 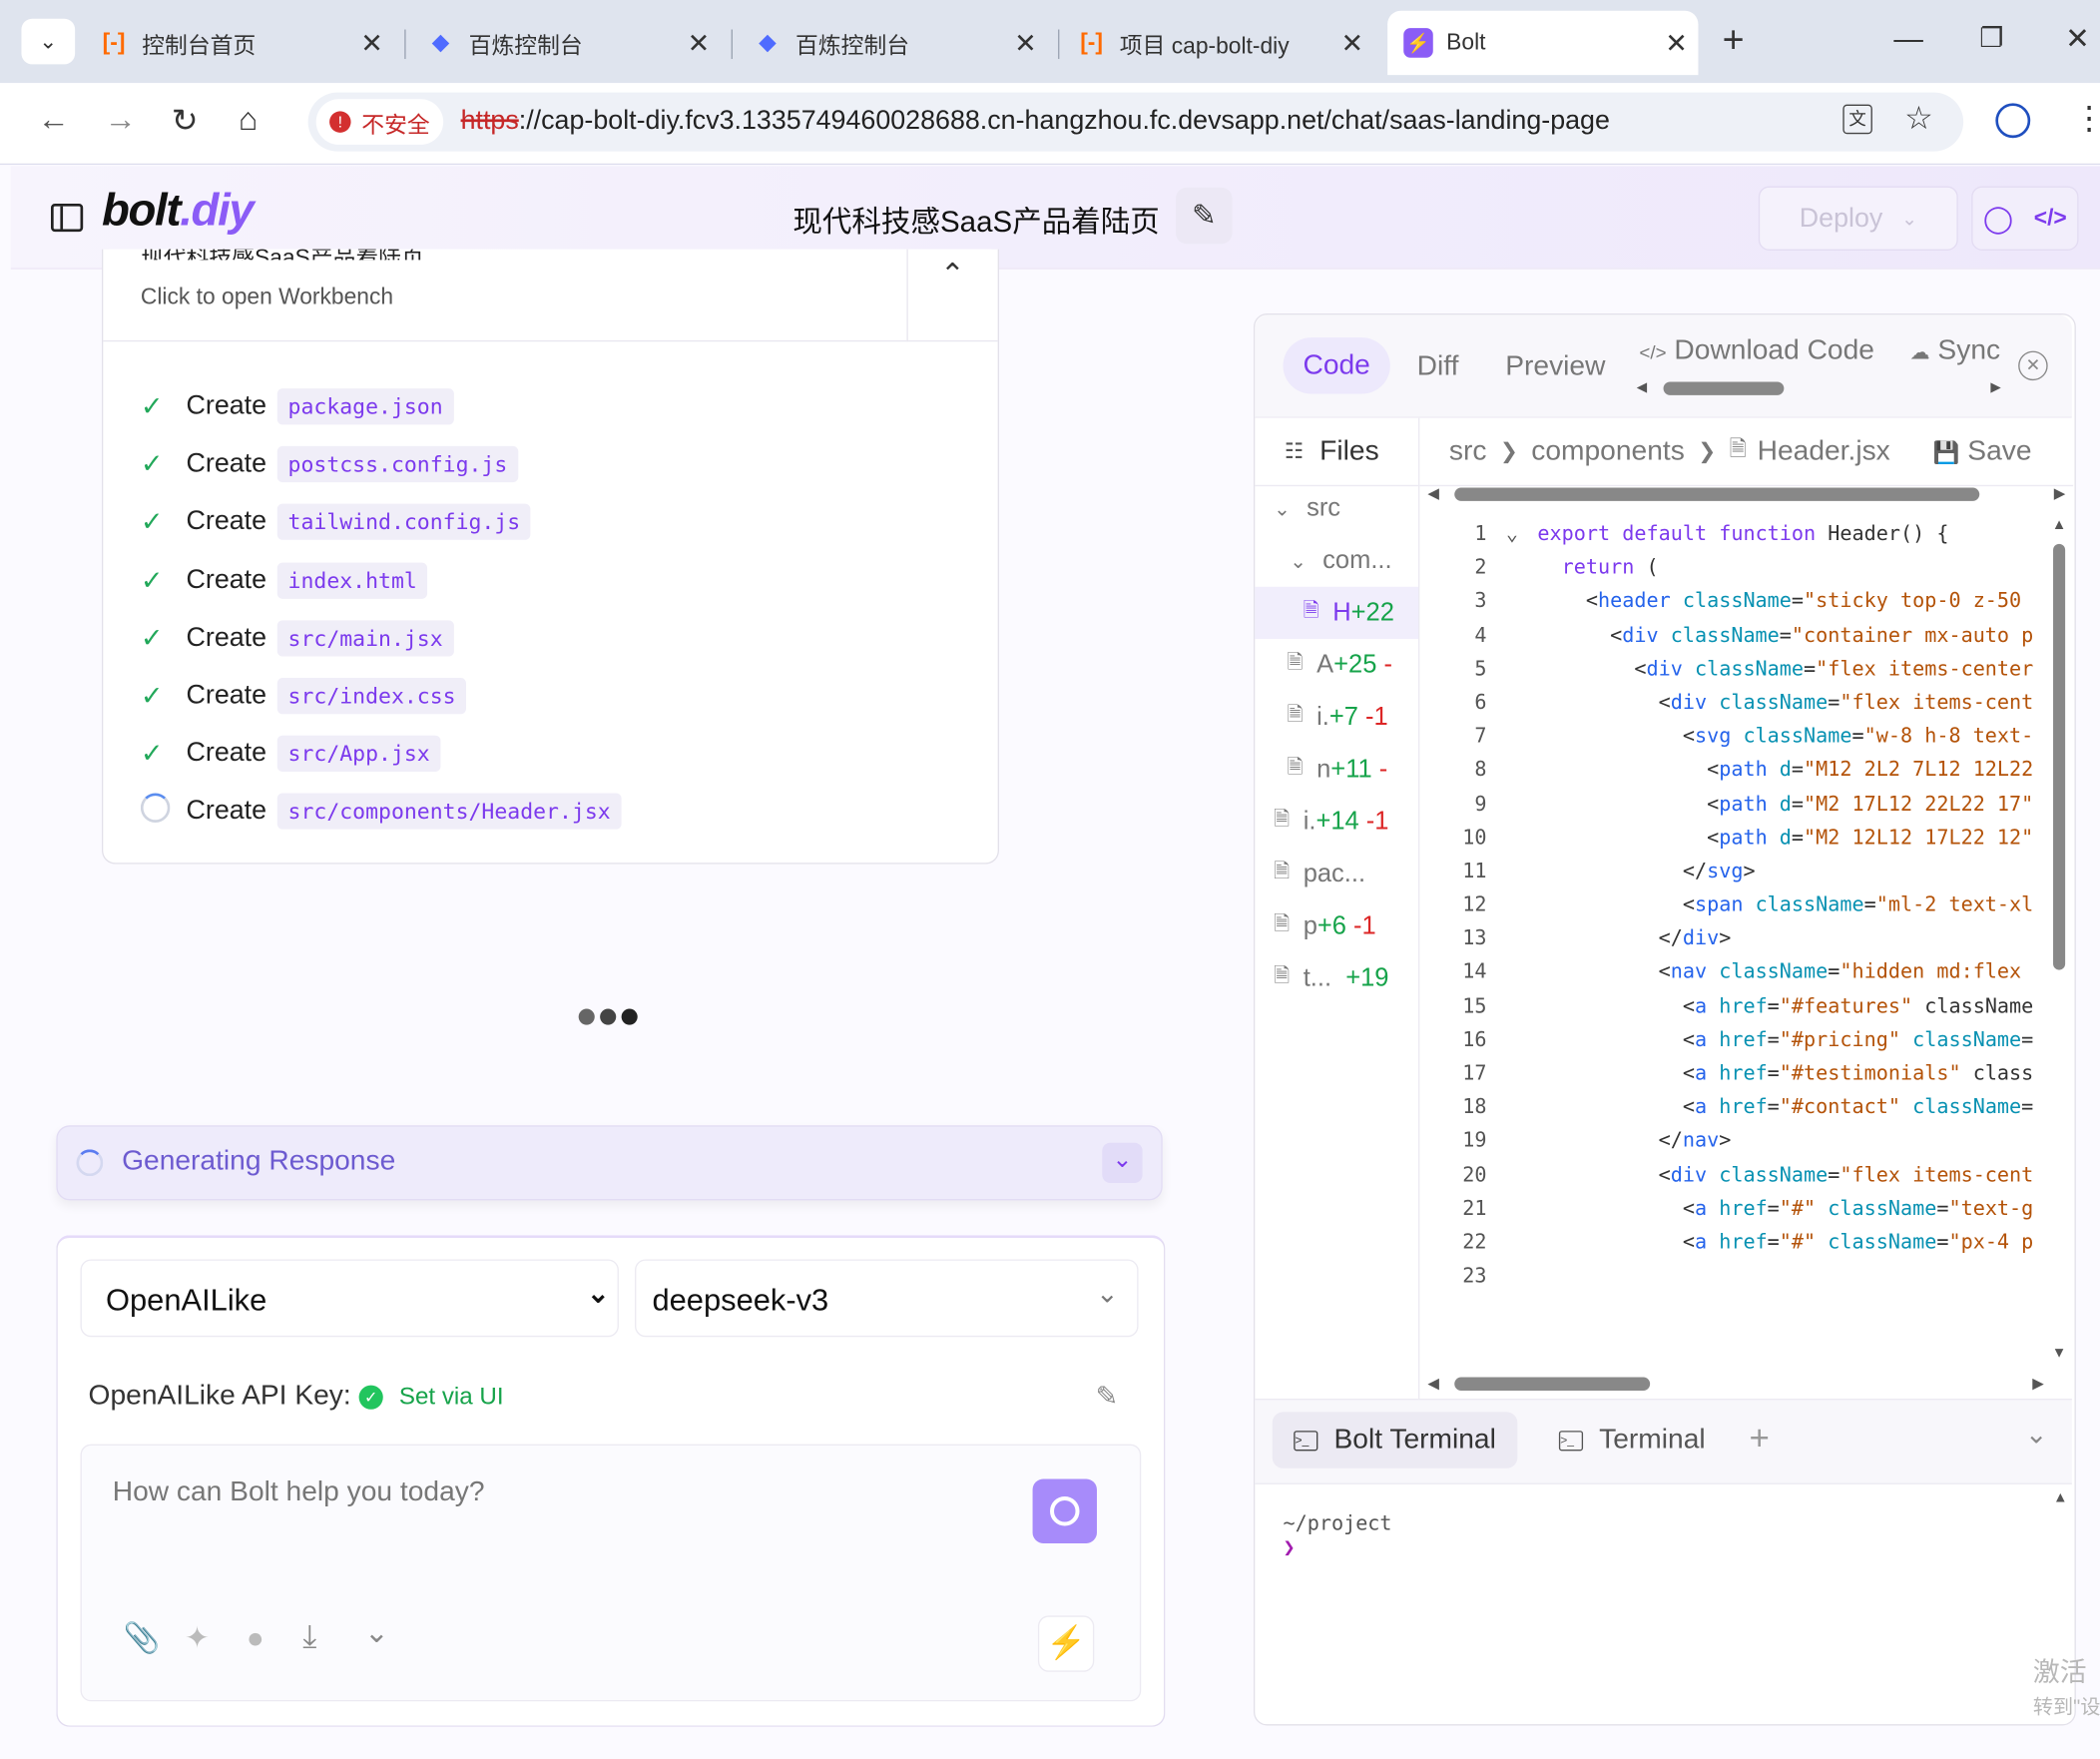 What do you see at coordinates (505, 296) in the screenshot?
I see `artifact-header: 现代科技感SaaS产品着陆页 Click to open Workbench` at bounding box center [505, 296].